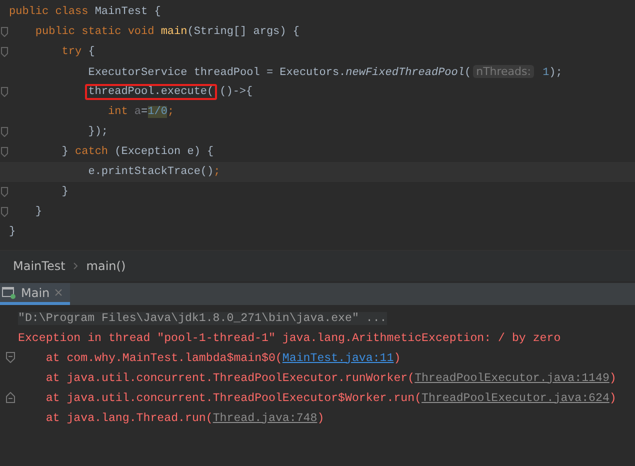 The width and height of the screenshot is (635, 466). I want to click on source-link: Thread.java:748, so click(265, 418).